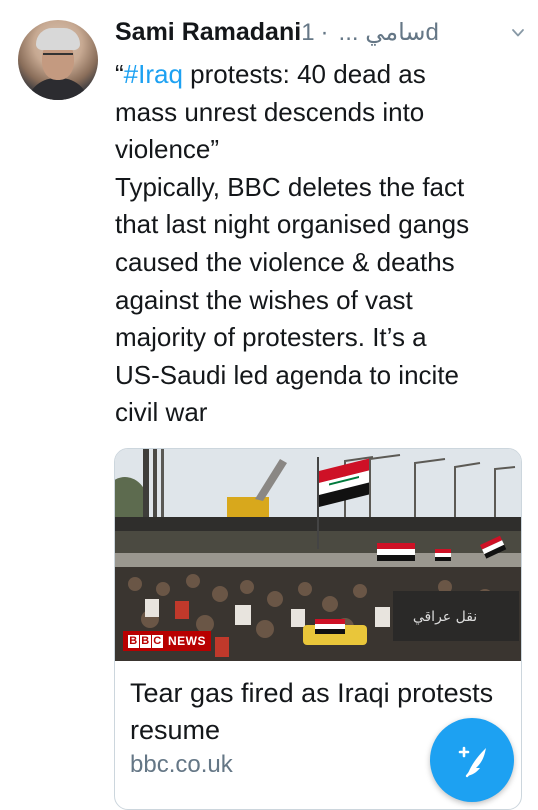 Image resolution: width=538 pixels, height=810 pixels. I want to click on bbc-news-label: NEWS, so click(187, 641).